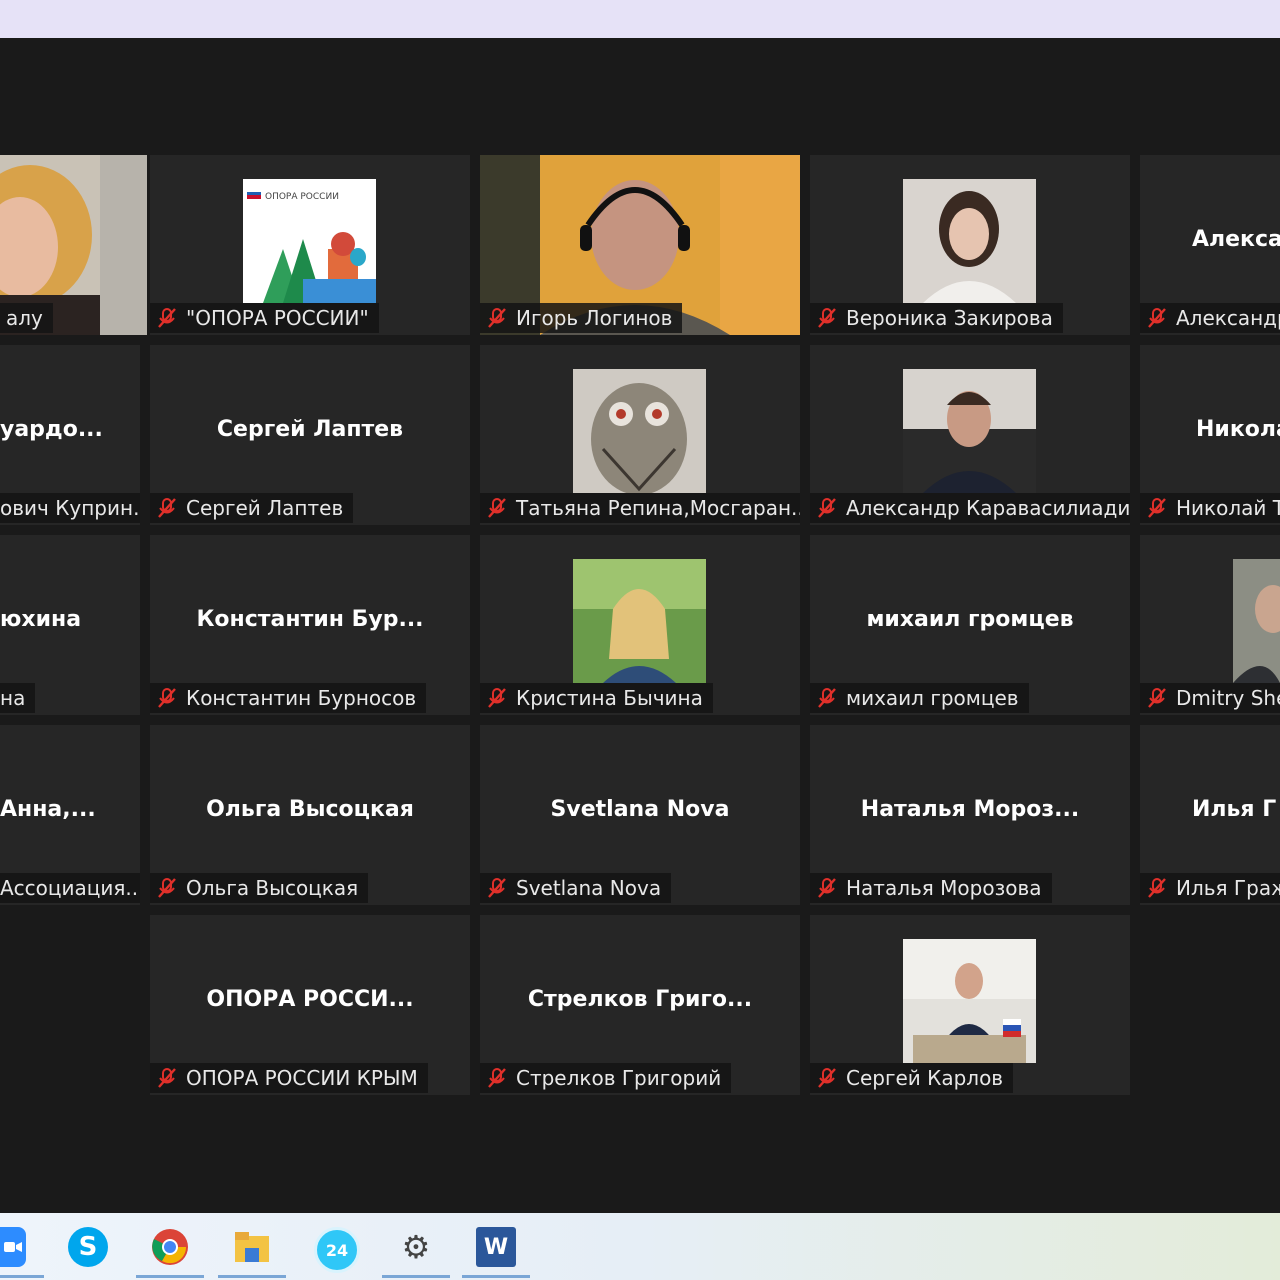 This screenshot has height=1280, width=1280. I want to click on participant-tile: Сергей Карлов, so click(970, 1005).